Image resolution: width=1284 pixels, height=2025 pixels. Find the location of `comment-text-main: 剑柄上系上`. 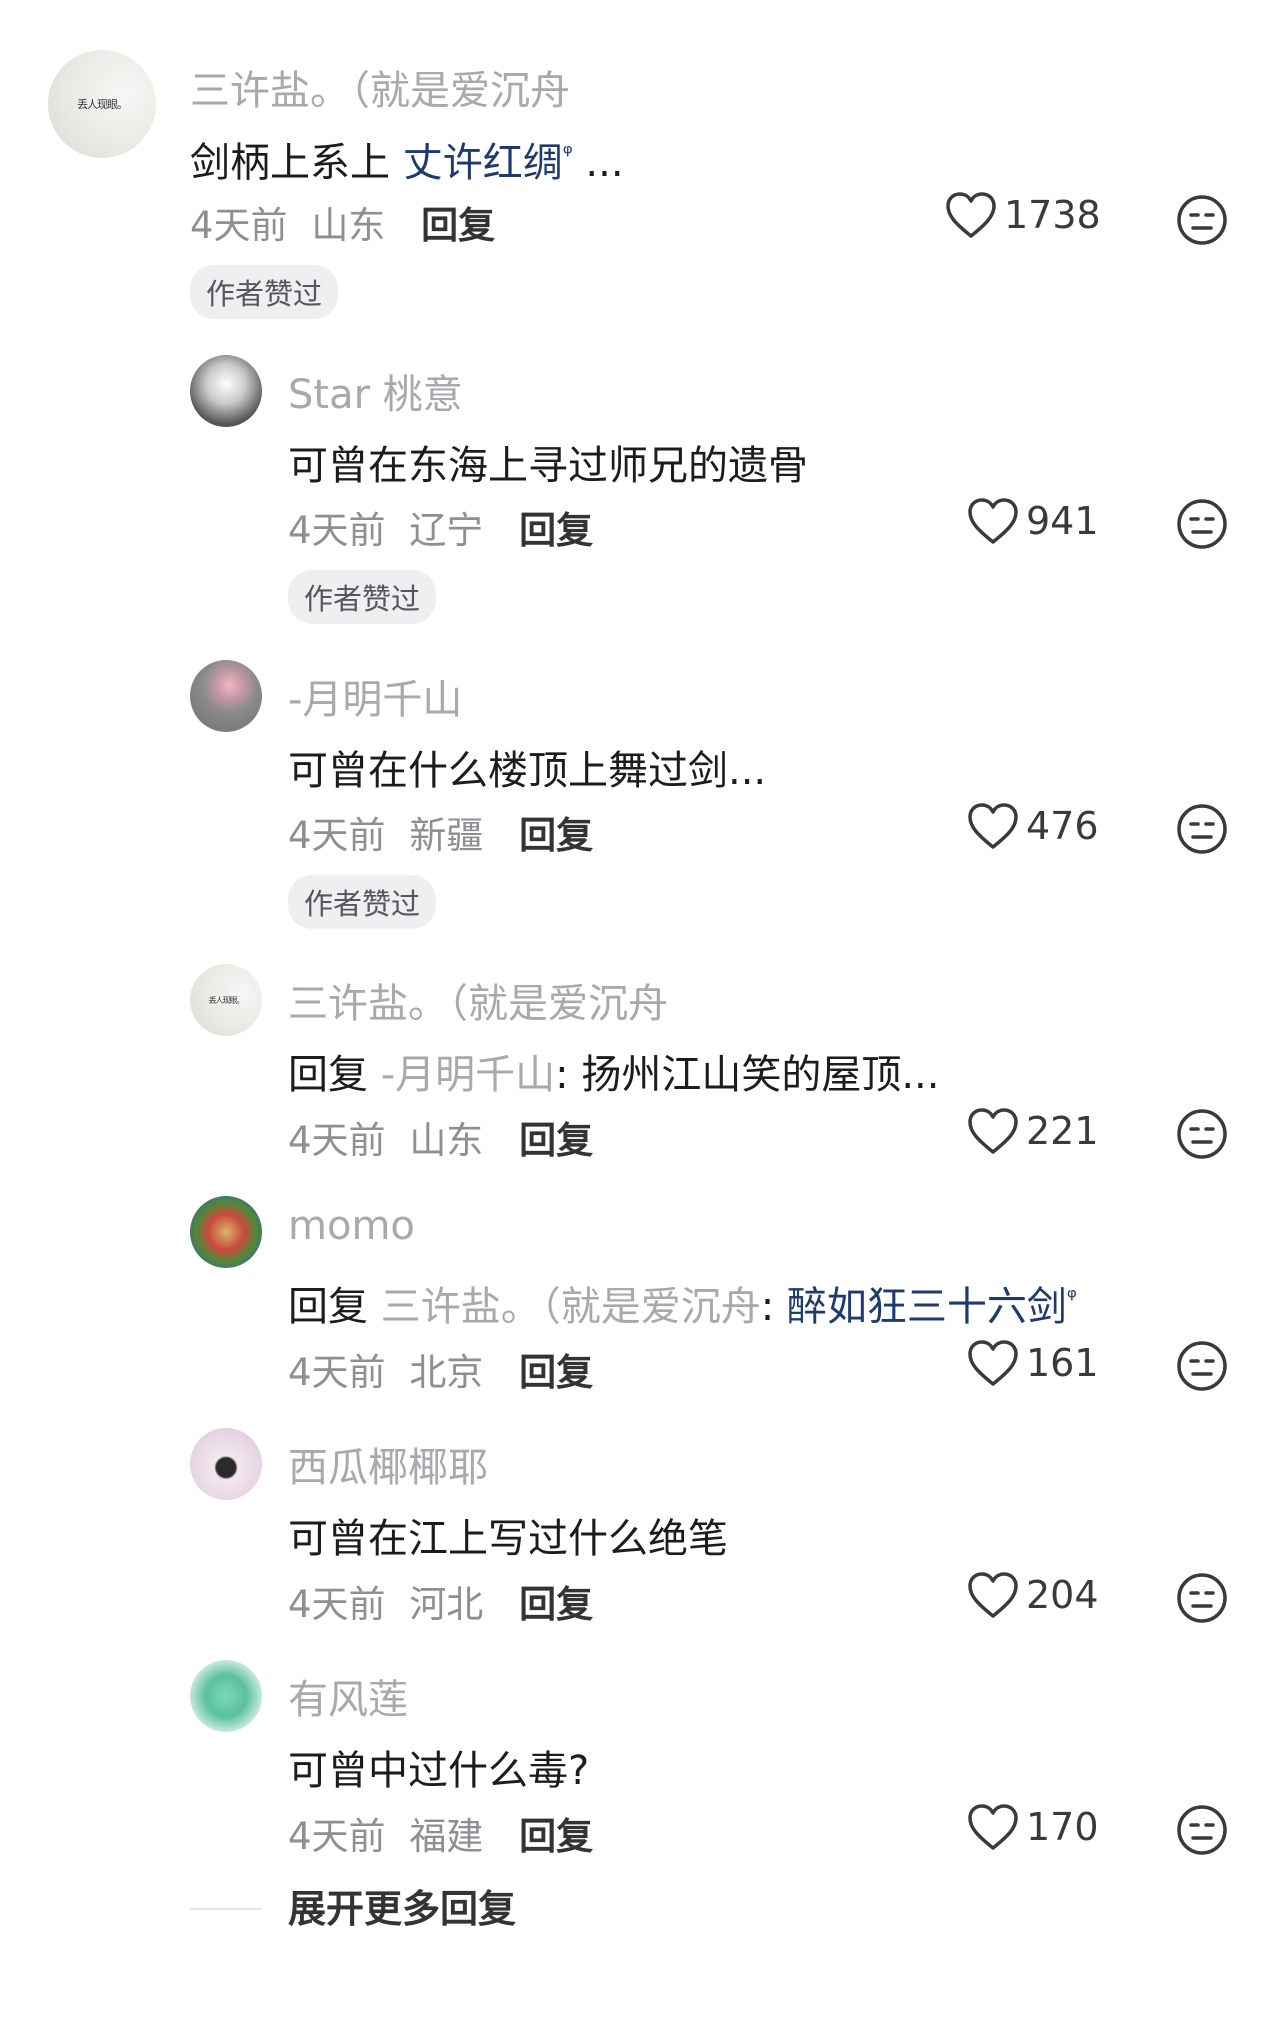

comment-text-main: 剑柄上系上 is located at coordinates (296, 163).